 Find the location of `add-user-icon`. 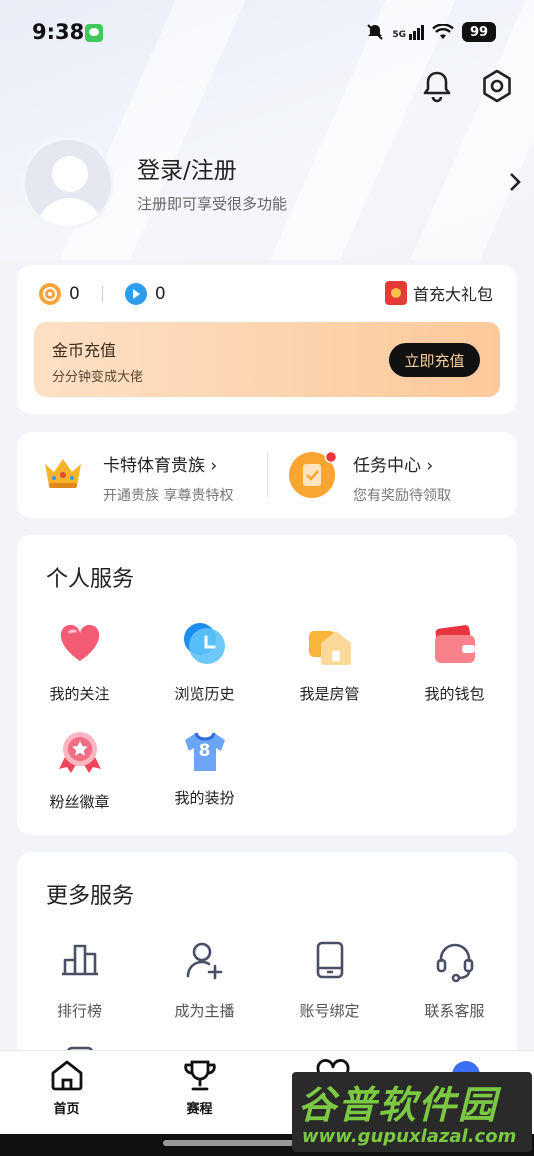

add-user-icon is located at coordinates (204, 961).